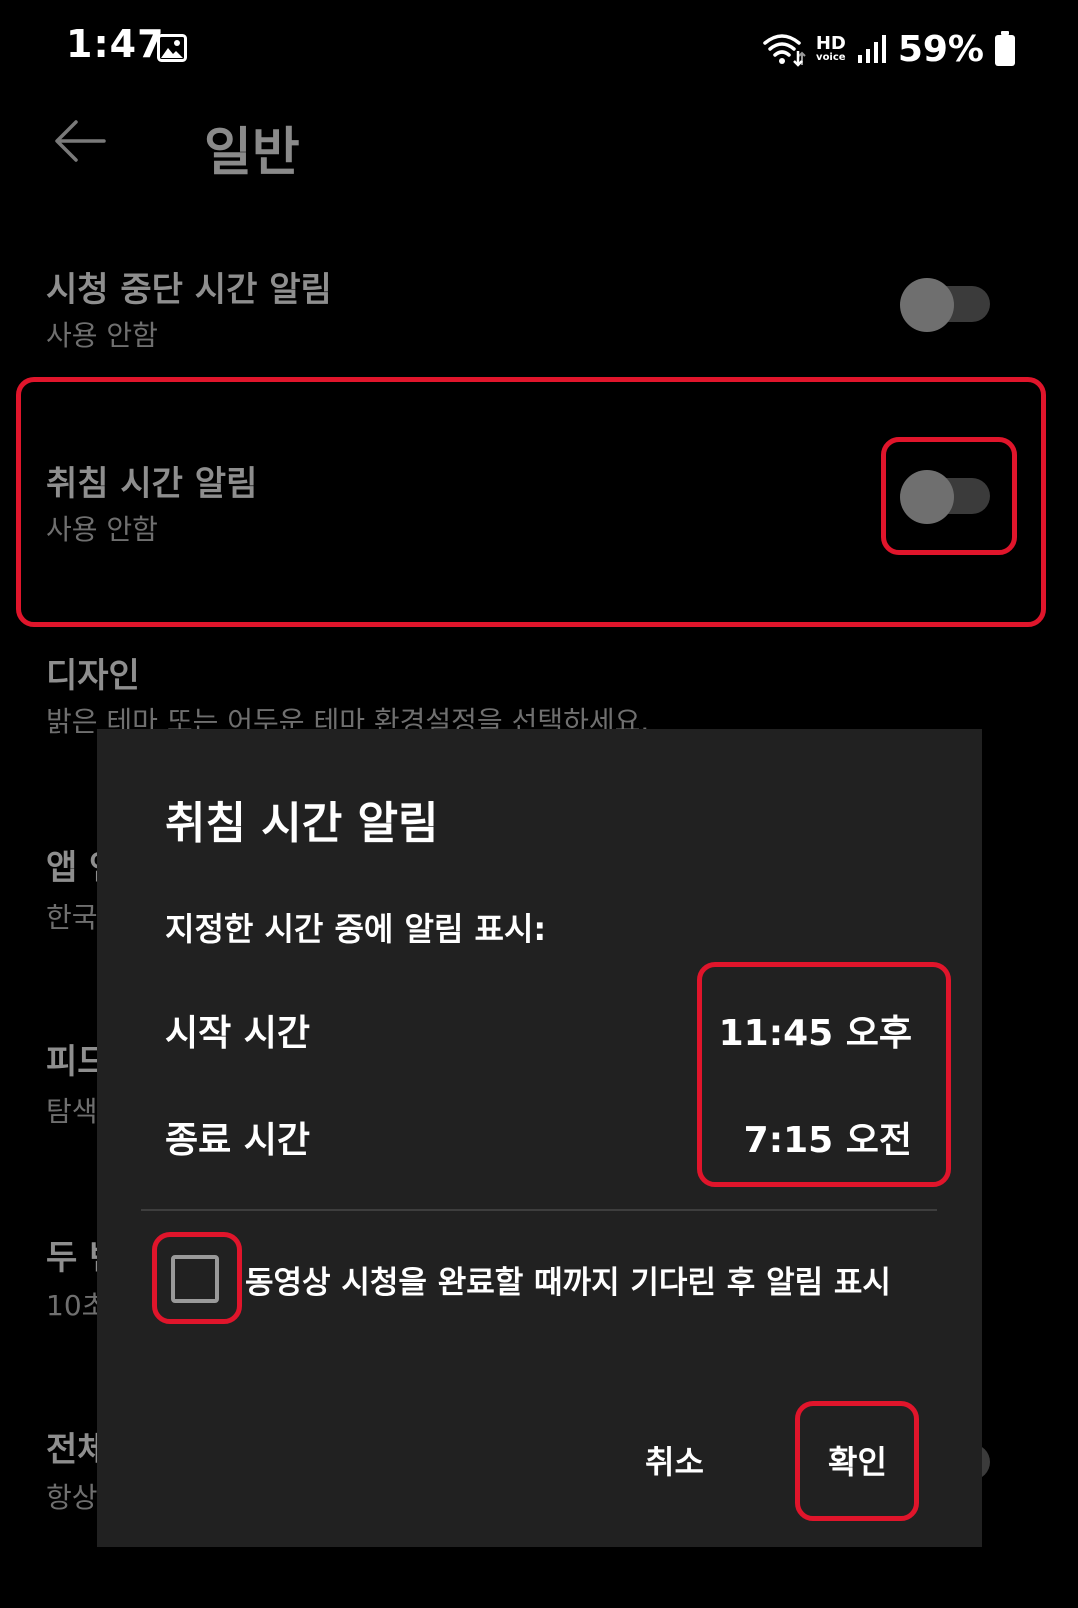 This screenshot has height=1608, width=1078. I want to click on setting-title: 취침 시간 알림, so click(152, 484).